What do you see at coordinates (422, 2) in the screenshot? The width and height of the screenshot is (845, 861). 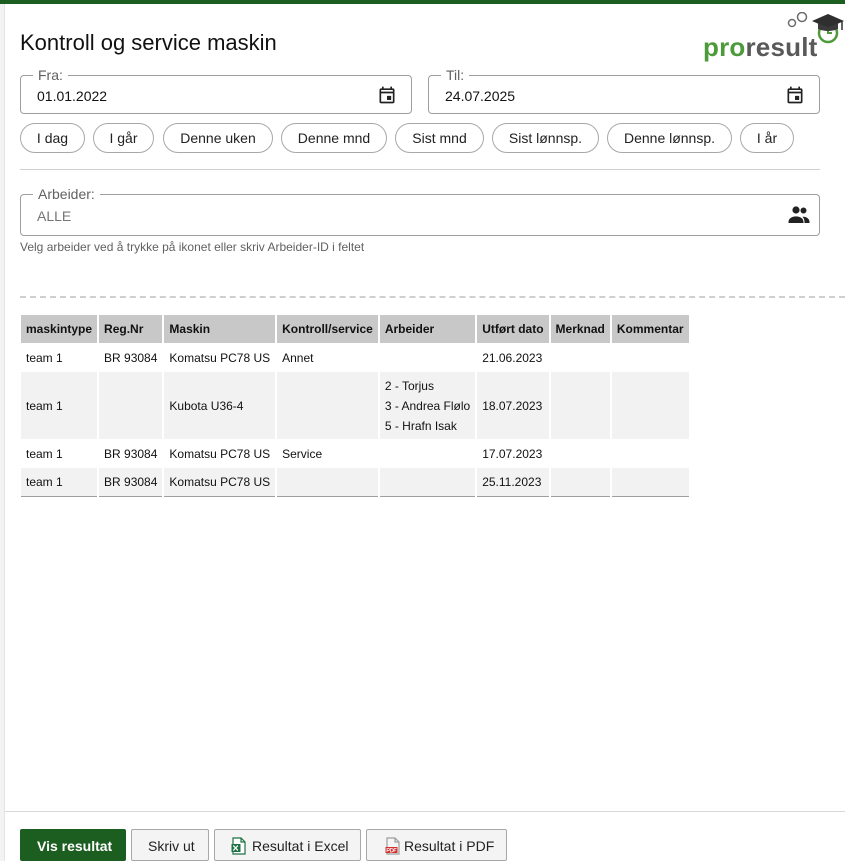 I see `top-accent-bar` at bounding box center [422, 2].